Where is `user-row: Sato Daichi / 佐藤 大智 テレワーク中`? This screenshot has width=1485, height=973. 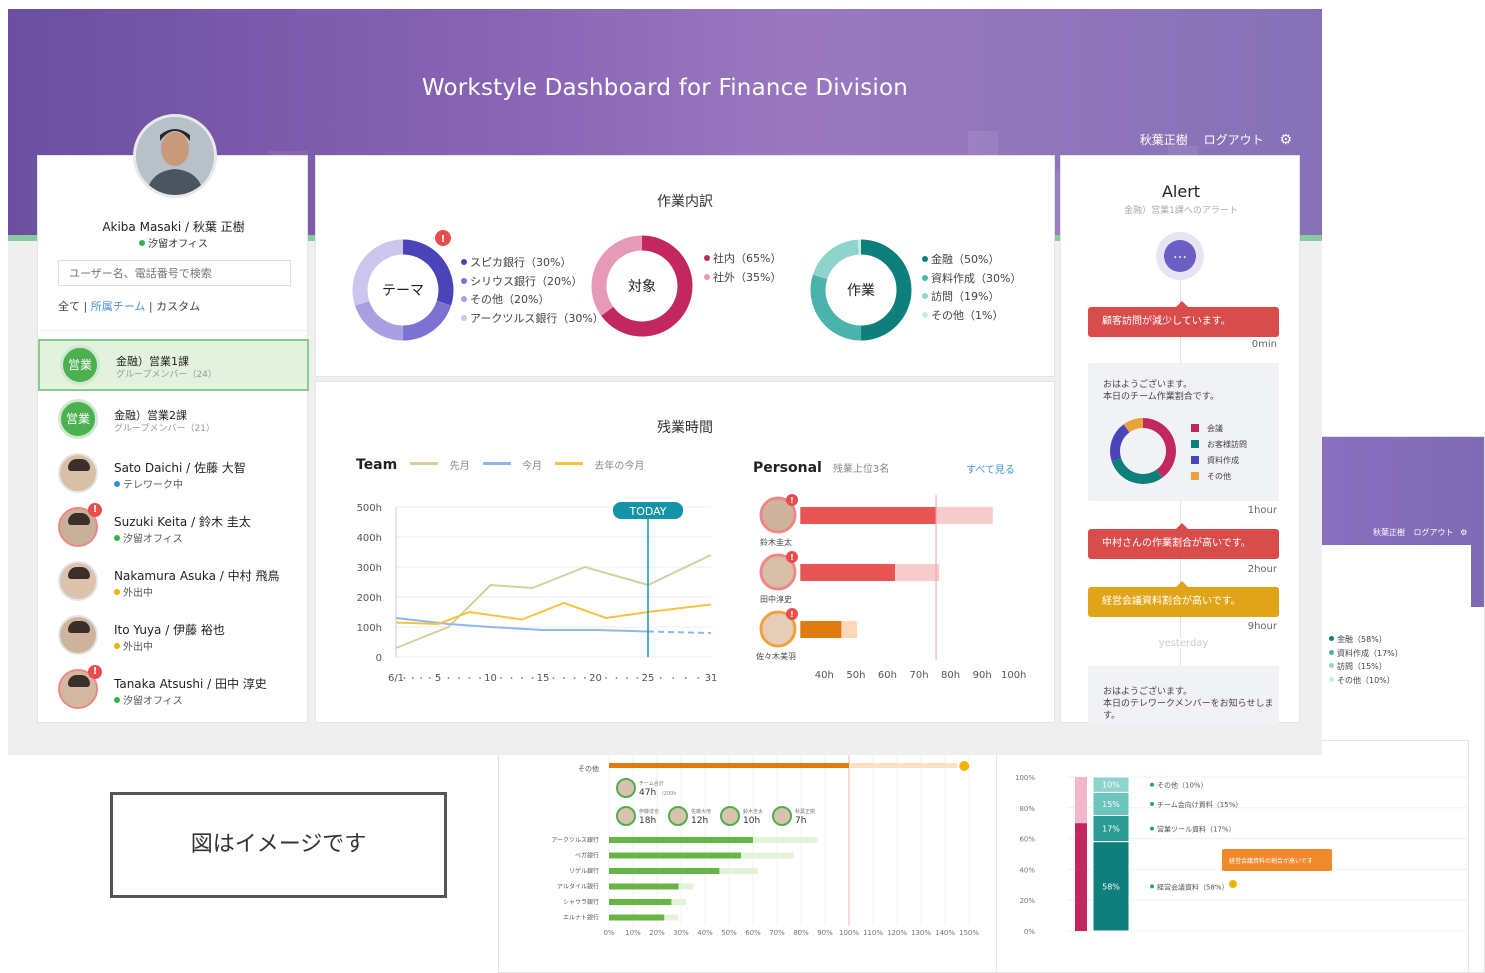 user-row: Sato Daichi / 佐藤 大智 テレワーク中 is located at coordinates (173, 473).